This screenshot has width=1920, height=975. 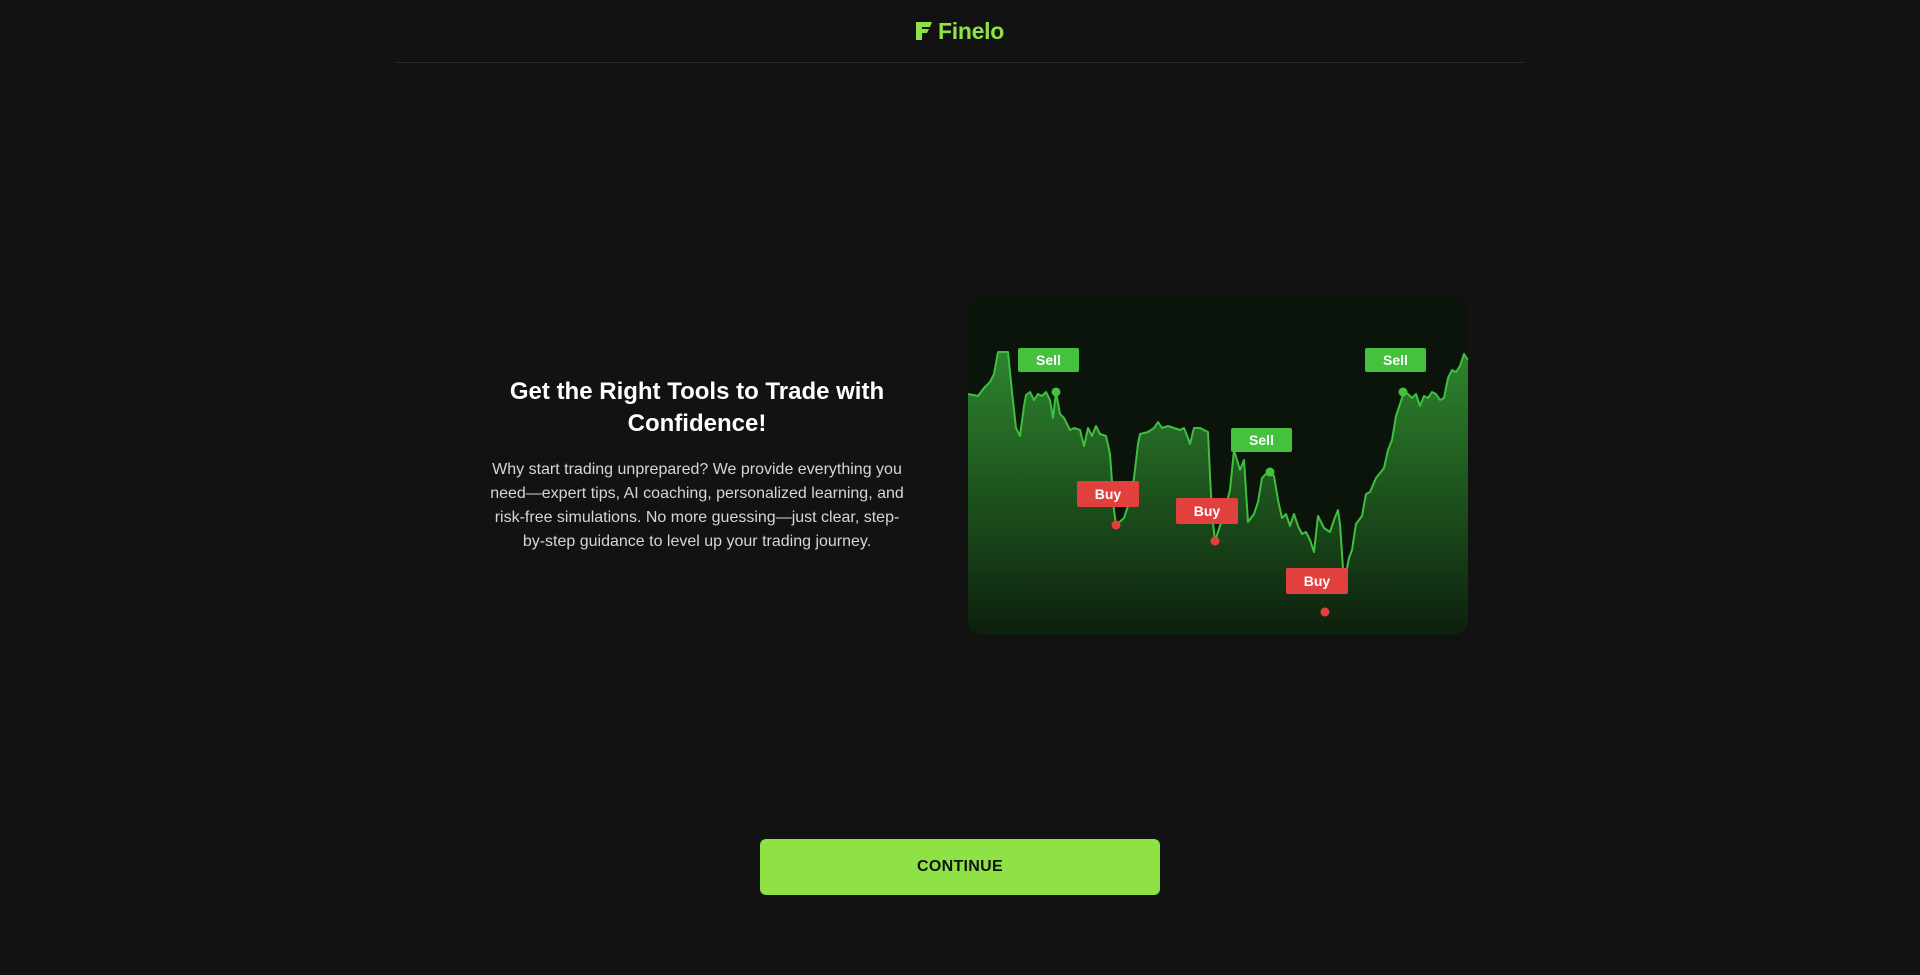 I want to click on finelo-logo-icon, so click(x=924, y=31).